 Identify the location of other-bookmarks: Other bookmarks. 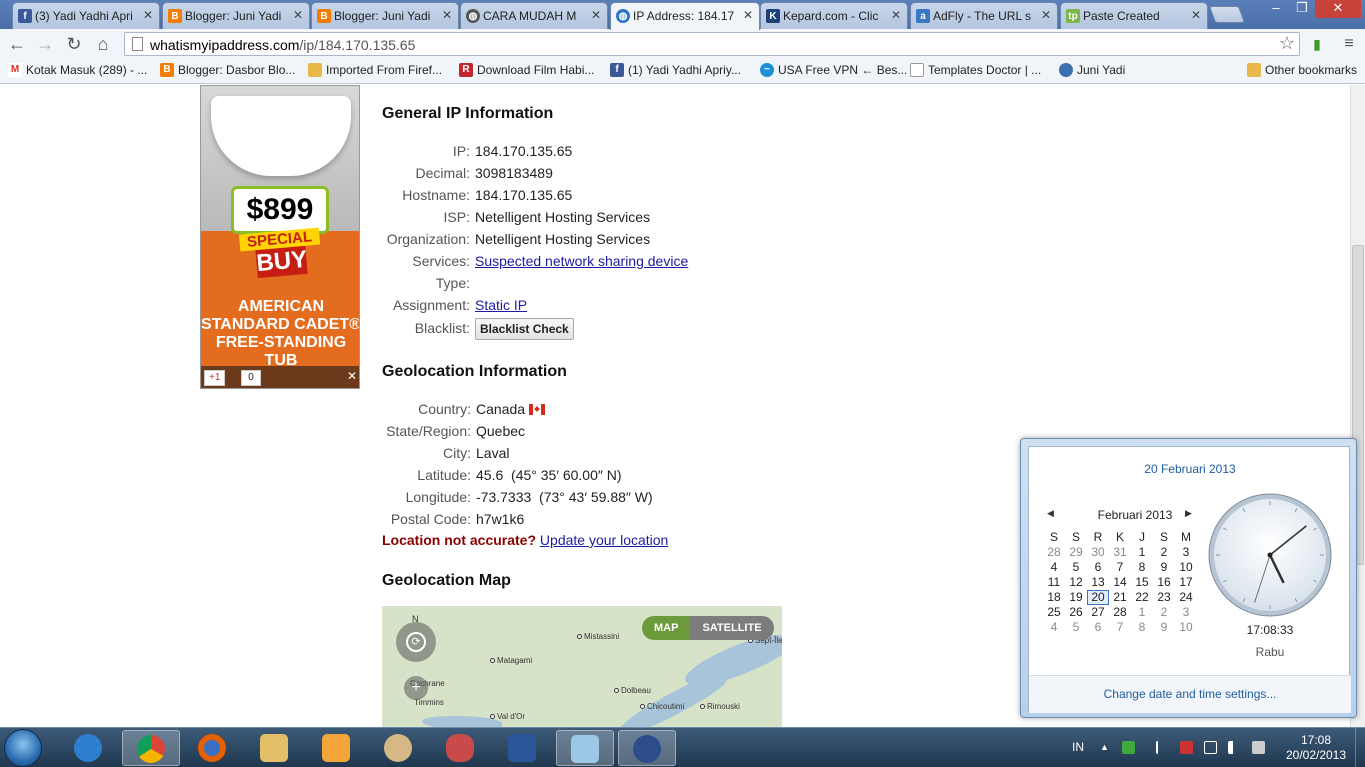
(1302, 70).